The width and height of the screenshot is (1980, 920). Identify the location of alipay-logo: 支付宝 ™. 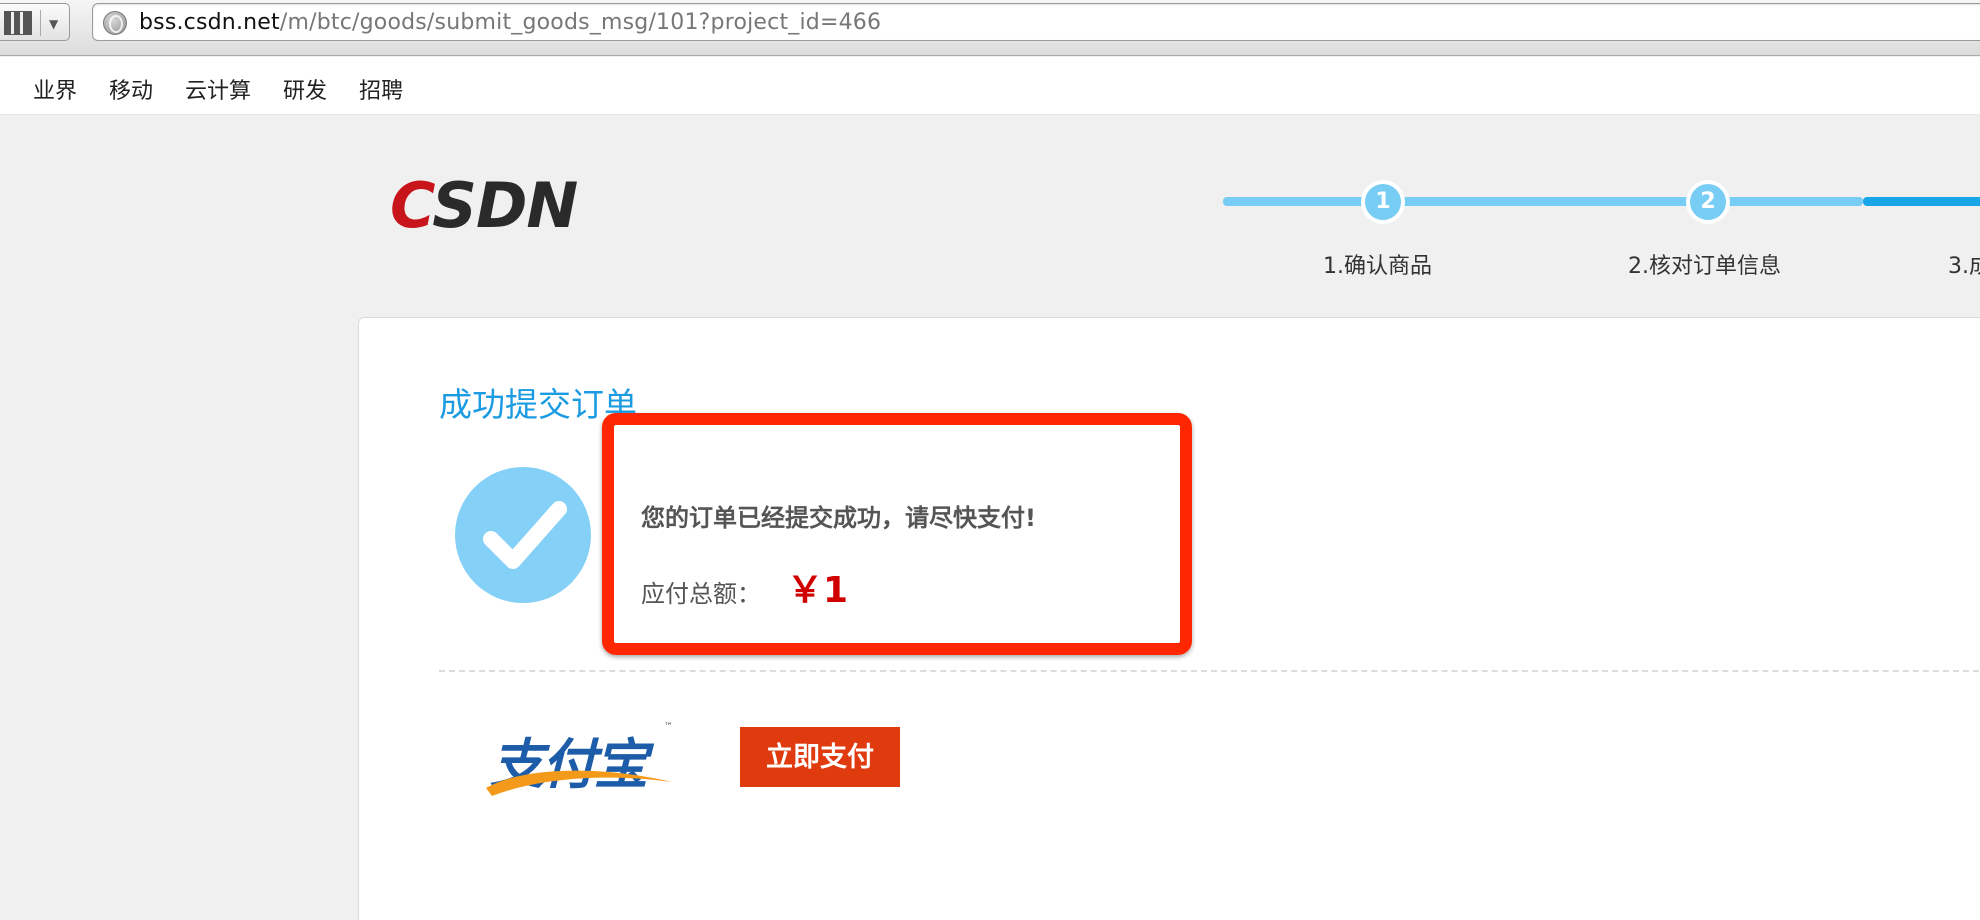
(579, 760).